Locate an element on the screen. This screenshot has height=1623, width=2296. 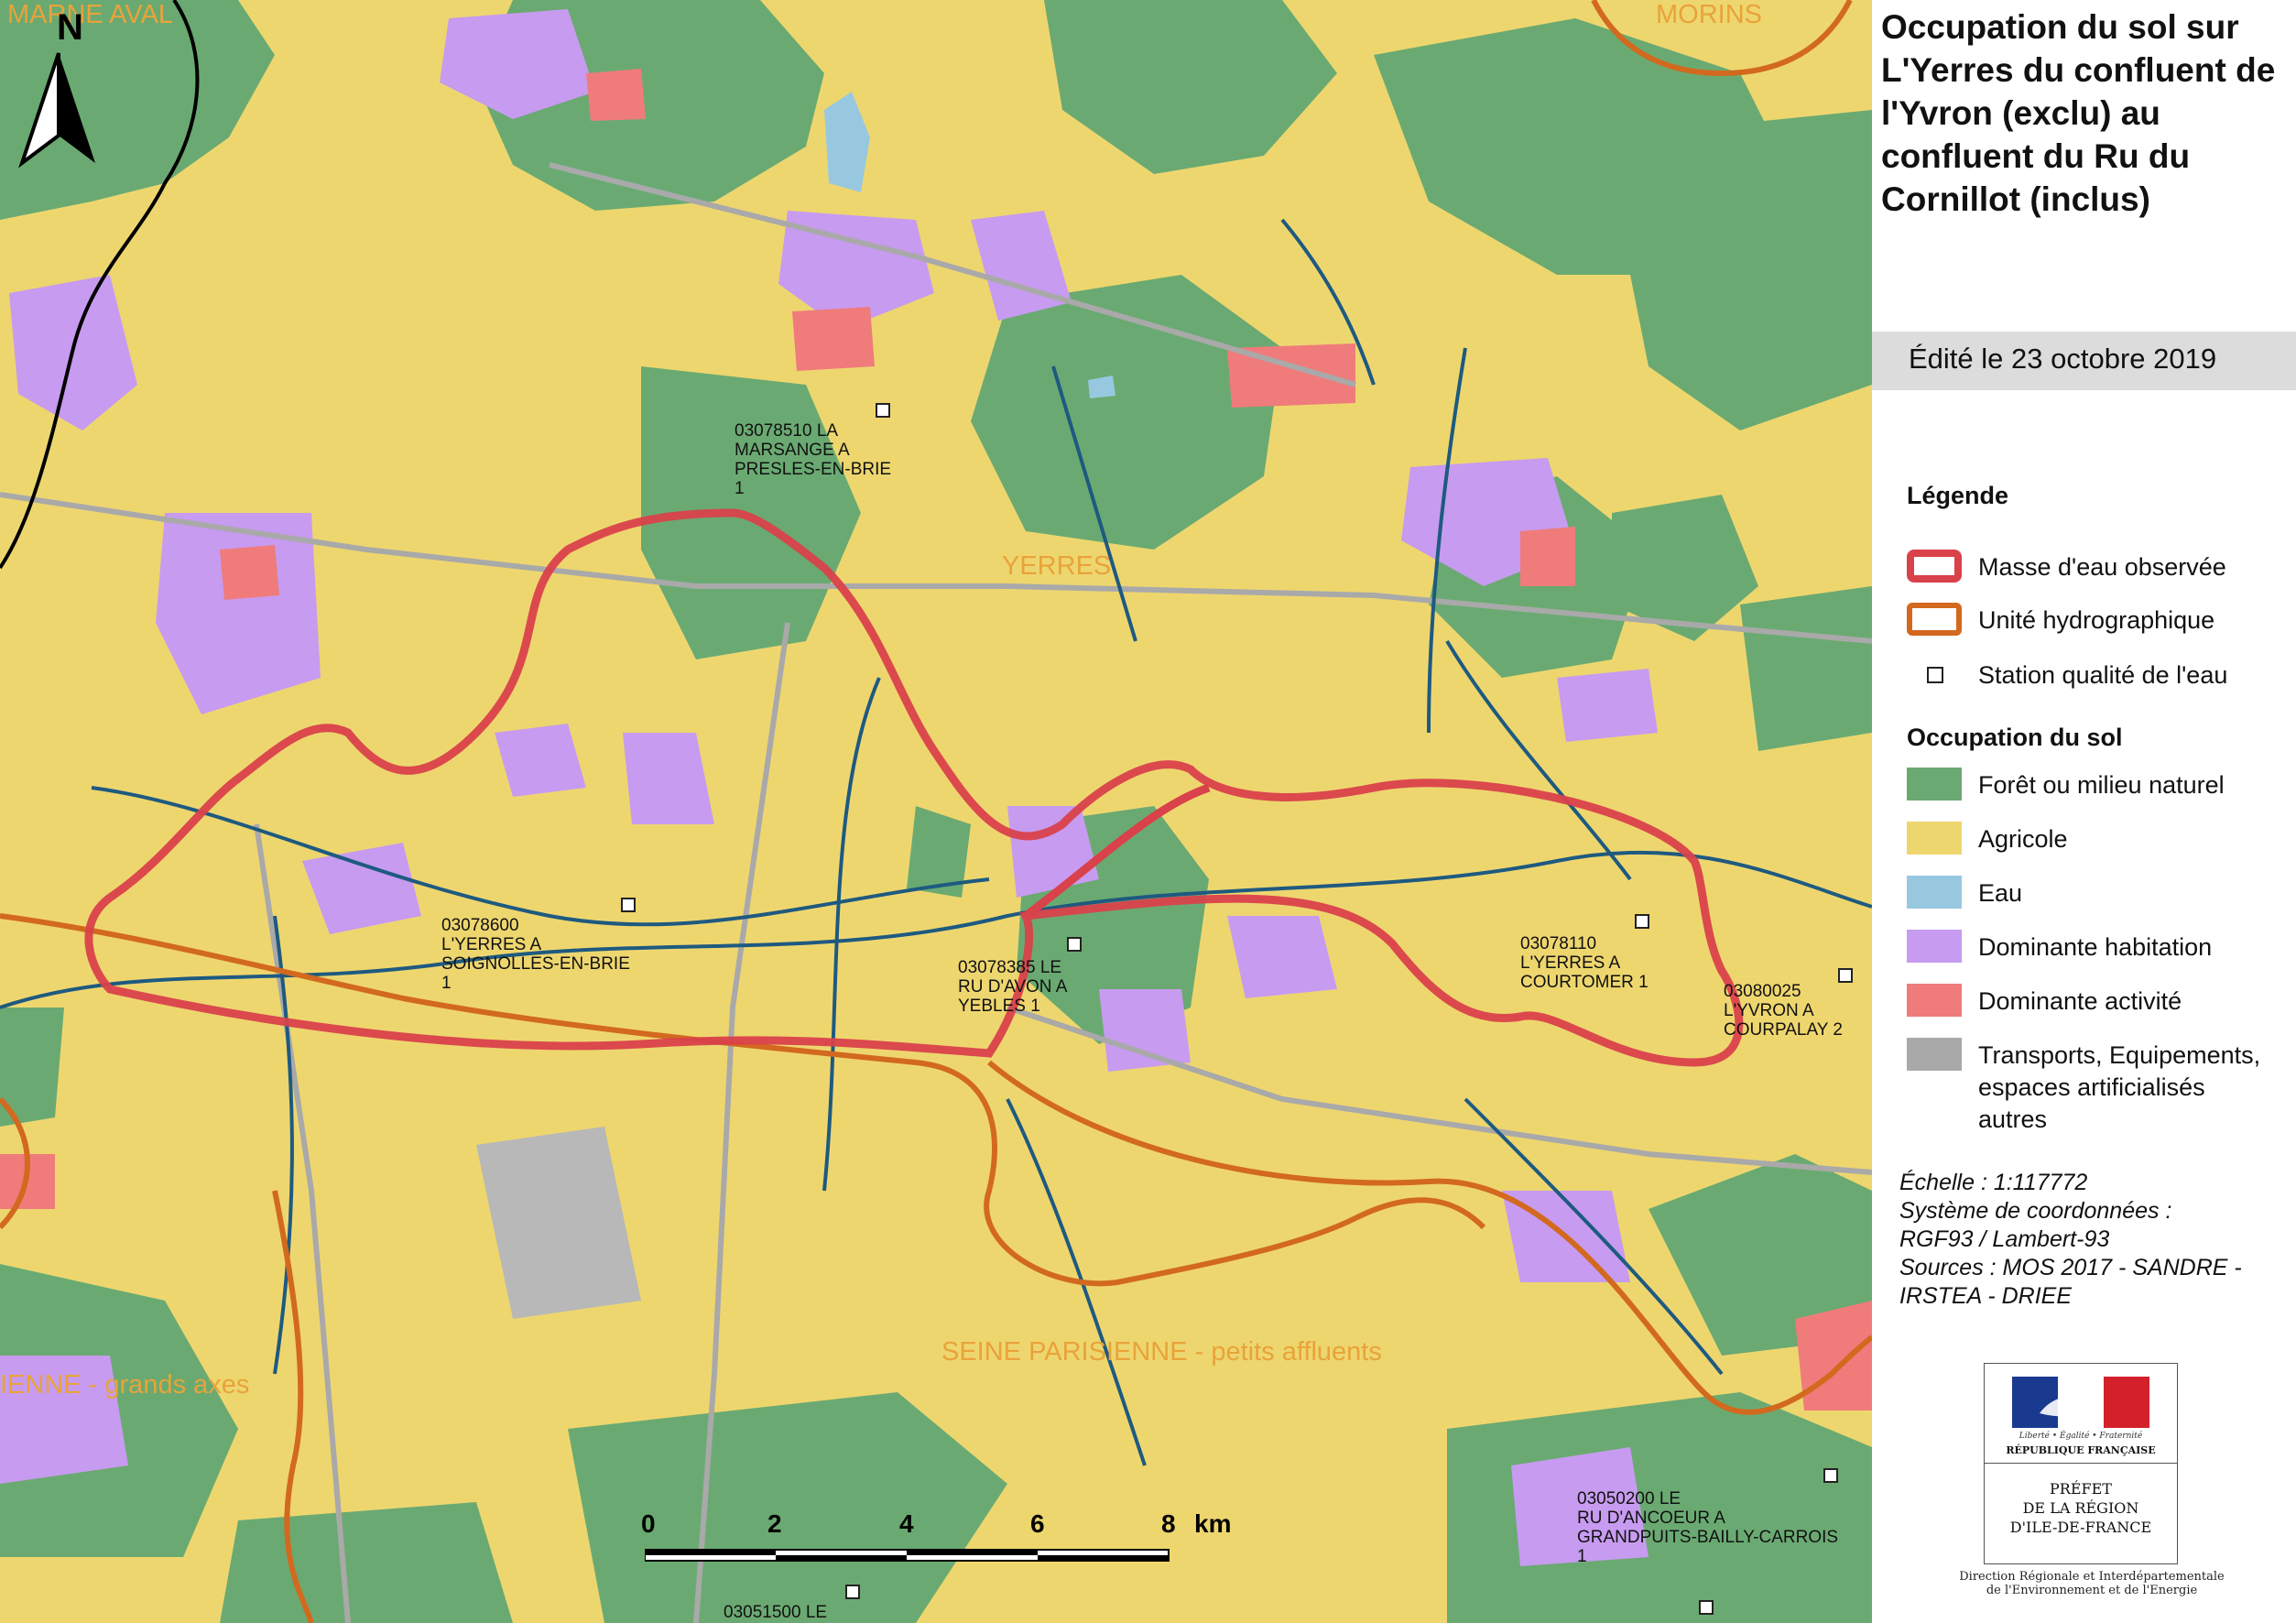
legend-item-habitation: Dominante habitation is located at coordinates (2099, 948).